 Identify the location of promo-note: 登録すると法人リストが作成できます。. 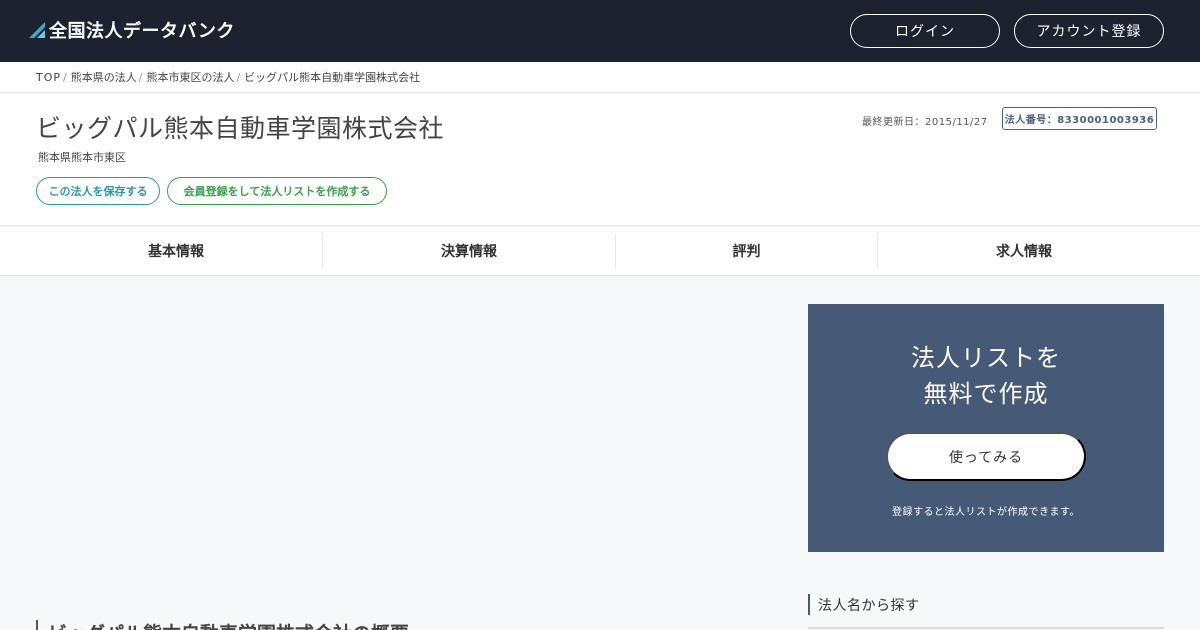
(986, 512).